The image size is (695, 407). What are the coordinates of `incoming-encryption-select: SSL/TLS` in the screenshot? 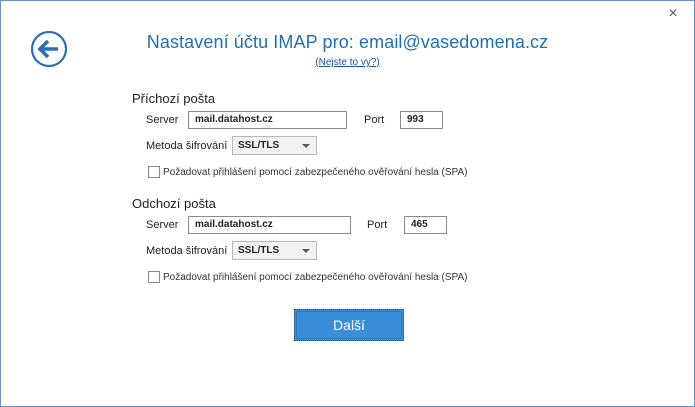 It's located at (274, 145).